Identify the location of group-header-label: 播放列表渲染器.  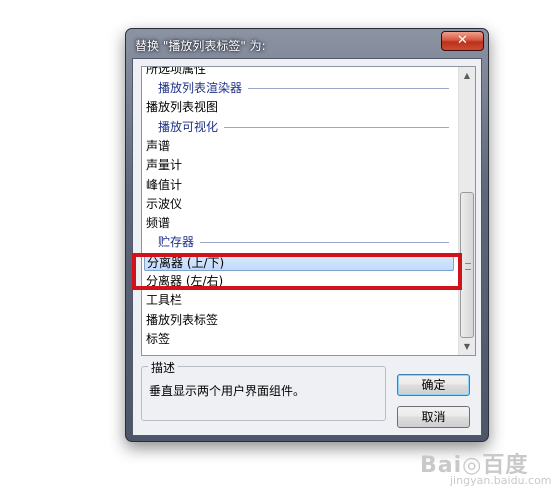
(200, 88).